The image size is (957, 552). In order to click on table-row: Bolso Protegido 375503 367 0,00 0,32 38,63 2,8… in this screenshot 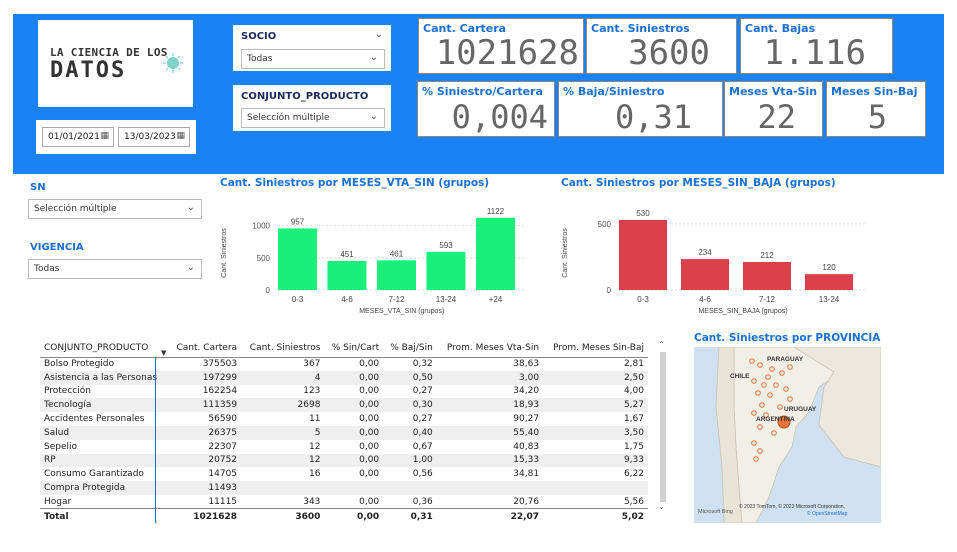, I will do `click(344, 364)`.